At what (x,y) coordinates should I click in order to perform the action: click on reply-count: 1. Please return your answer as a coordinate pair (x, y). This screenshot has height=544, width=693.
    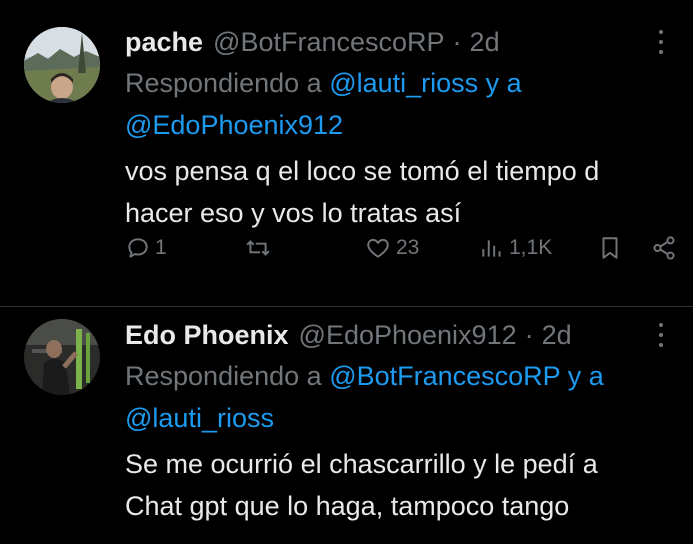
    Looking at the image, I should click on (161, 247).